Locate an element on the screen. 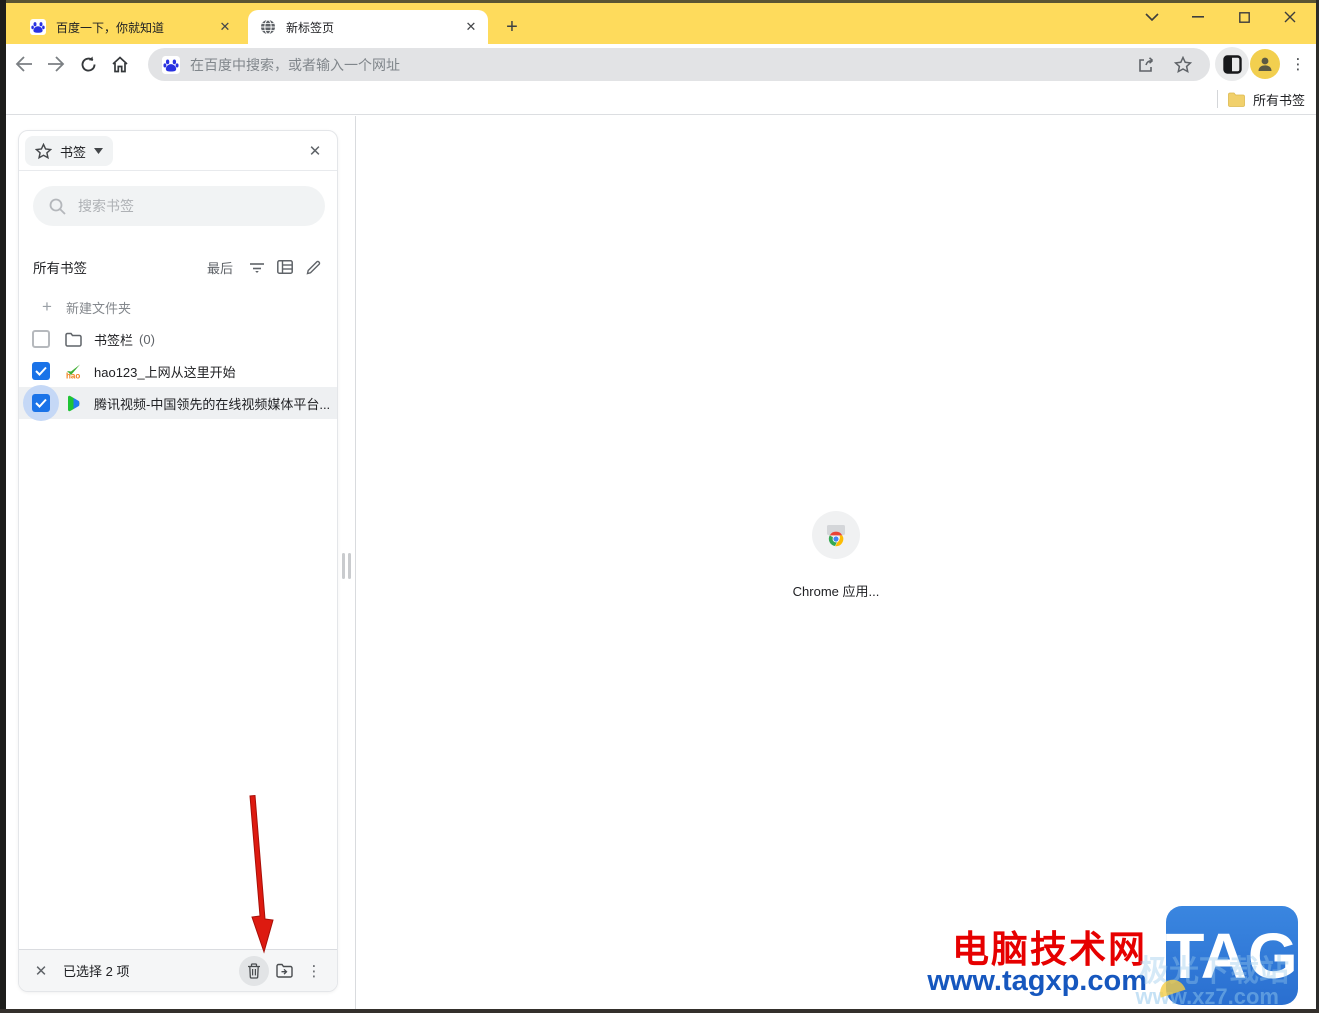  new-folder-button: + 新建文件夹 is located at coordinates (178, 307).